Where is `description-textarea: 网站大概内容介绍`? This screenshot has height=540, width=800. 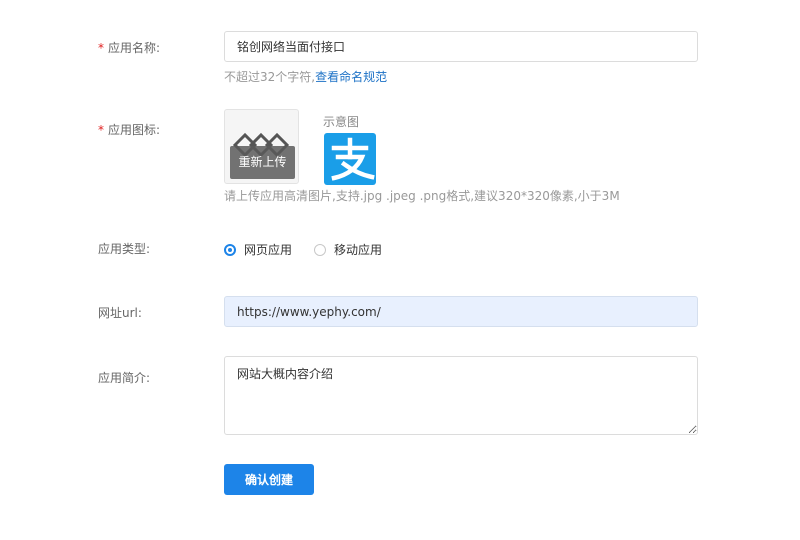 description-textarea: 网站大概内容介绍 is located at coordinates (461, 395).